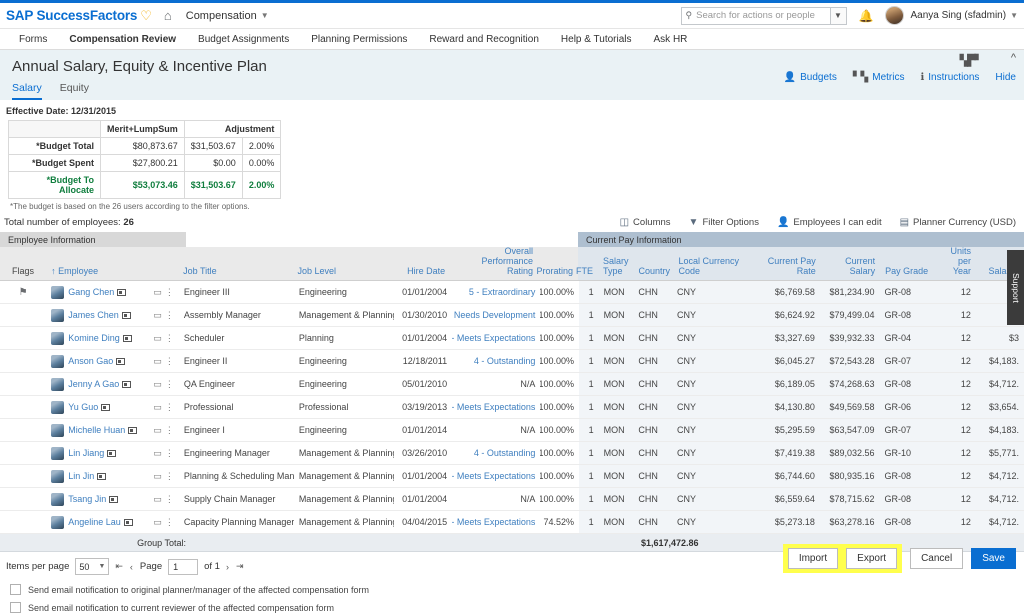 This screenshot has height=615, width=1024. What do you see at coordinates (15, 589) in the screenshot?
I see `notify-original-planner-checkbox` at bounding box center [15, 589].